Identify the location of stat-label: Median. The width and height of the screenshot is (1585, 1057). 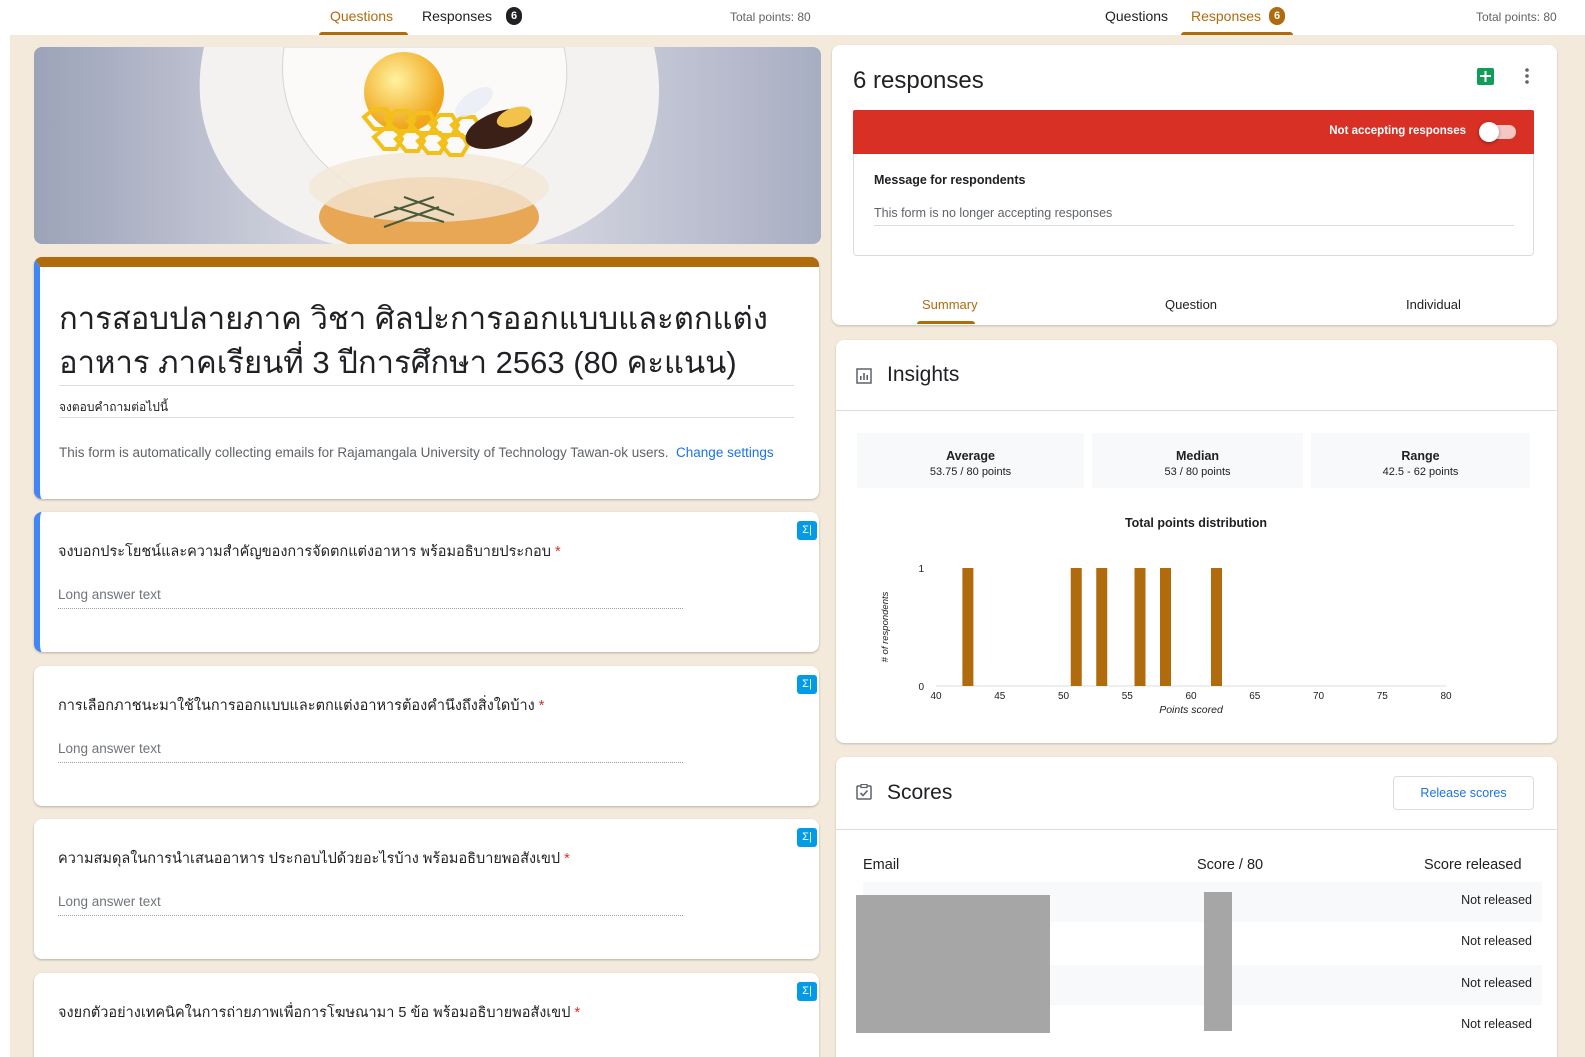
(1197, 456).